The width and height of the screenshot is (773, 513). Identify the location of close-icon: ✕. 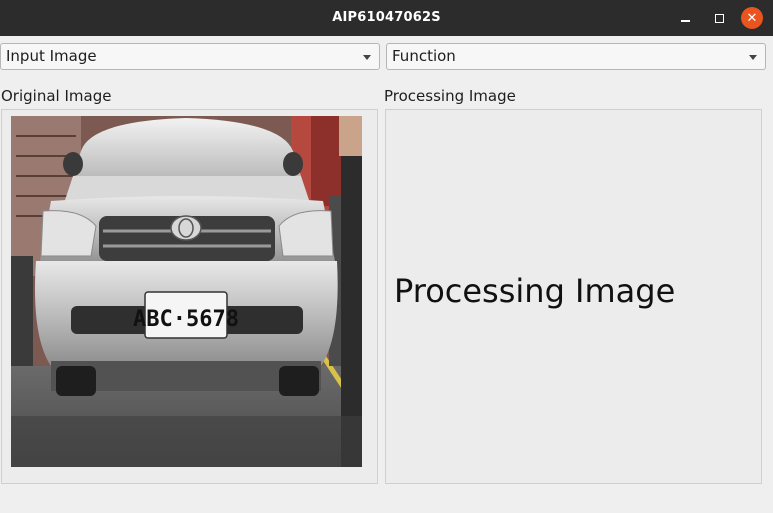
(752, 18).